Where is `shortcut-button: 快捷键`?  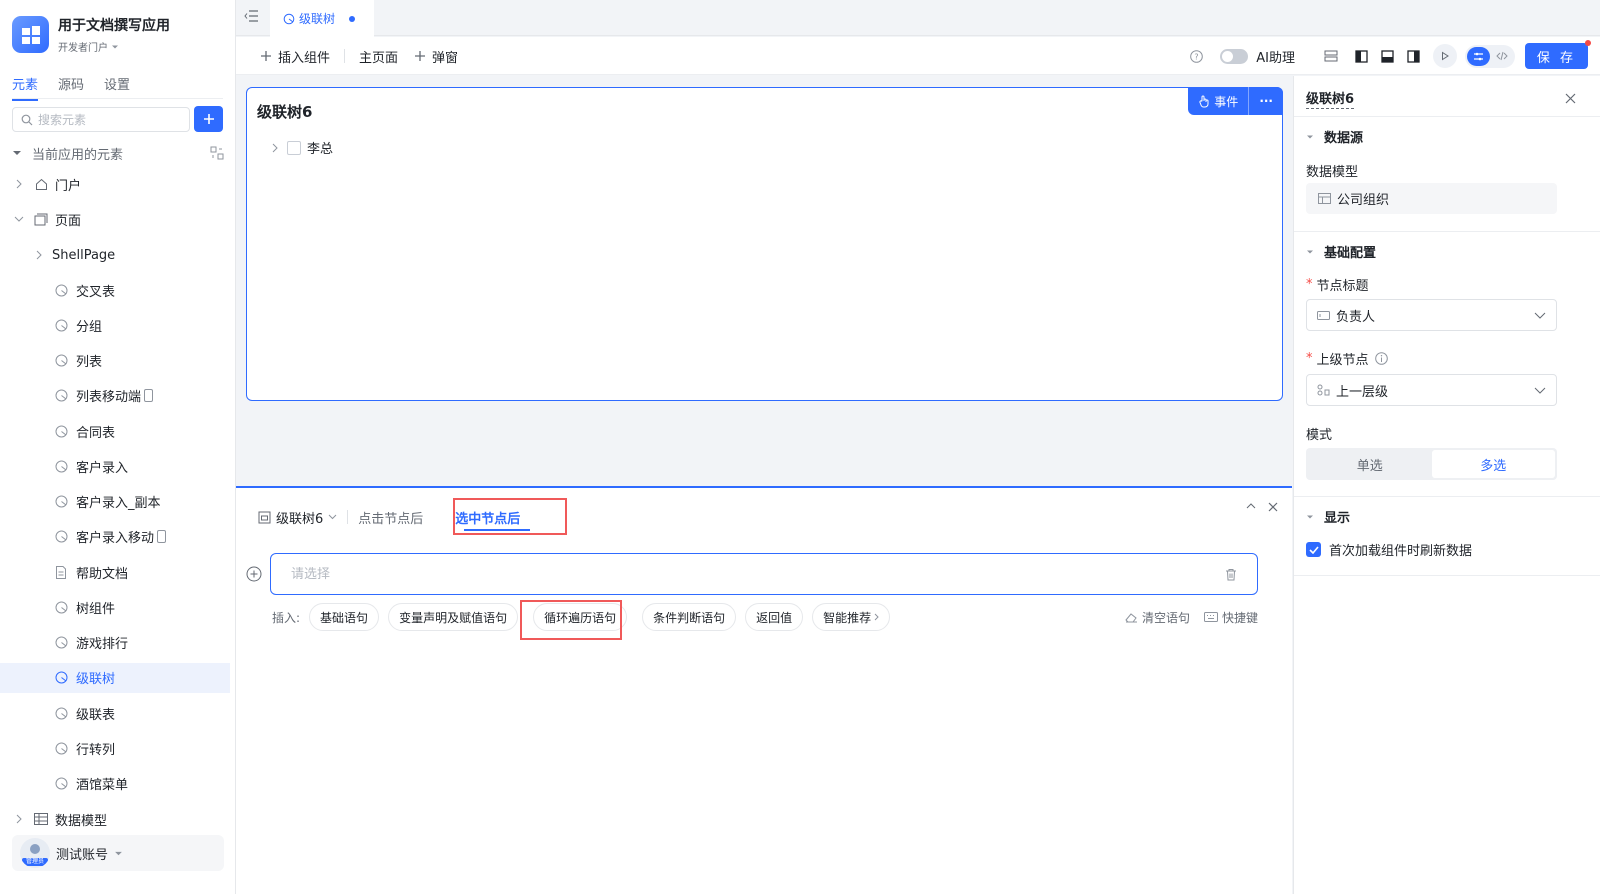
shortcut-button: 快捷键 is located at coordinates (1230, 617).